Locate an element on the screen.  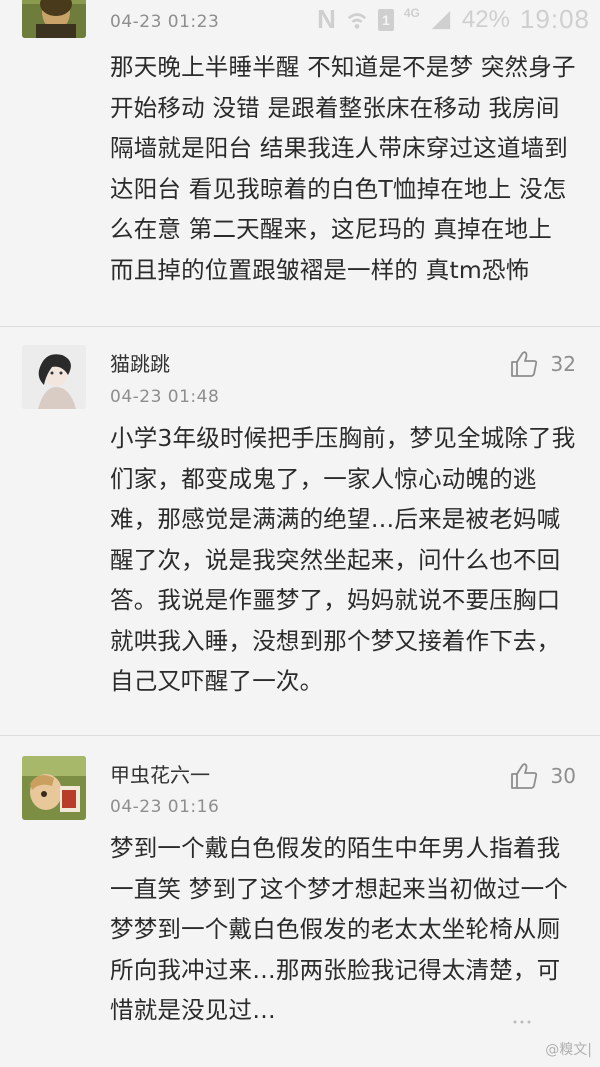
network-n-icon: N is located at coordinates (326, 19).